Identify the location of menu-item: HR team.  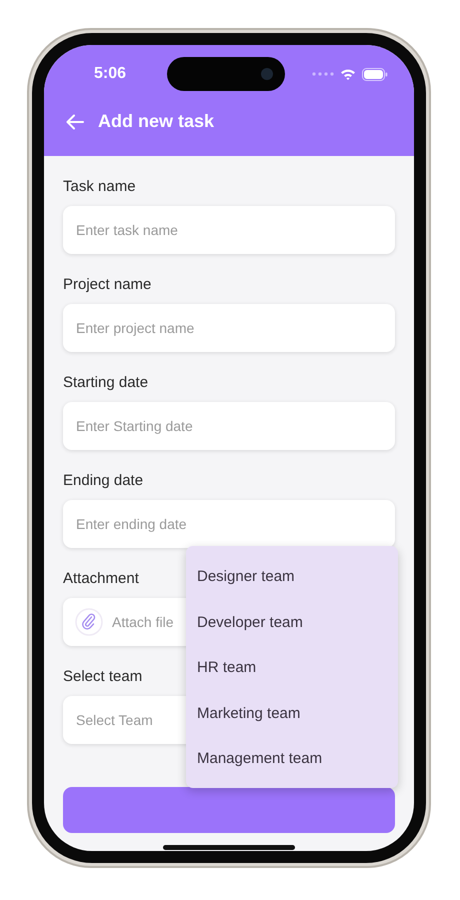
(292, 667).